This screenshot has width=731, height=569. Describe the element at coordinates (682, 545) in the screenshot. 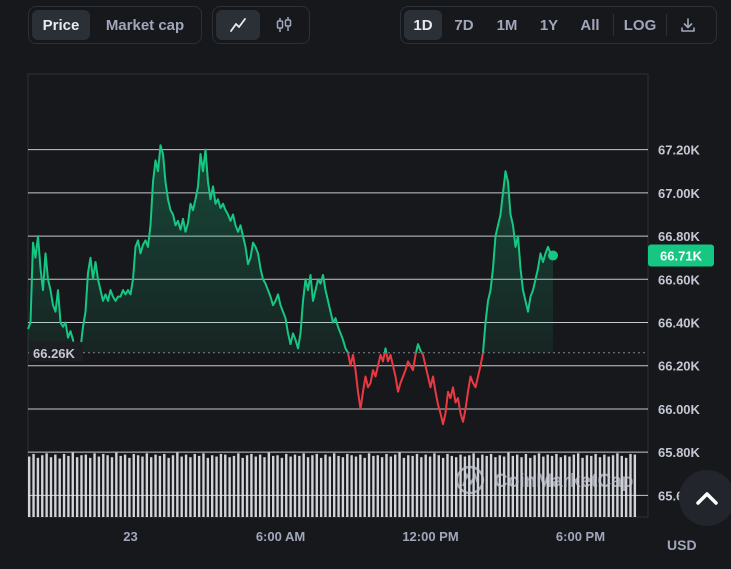

I see `currency-label: USD` at that location.